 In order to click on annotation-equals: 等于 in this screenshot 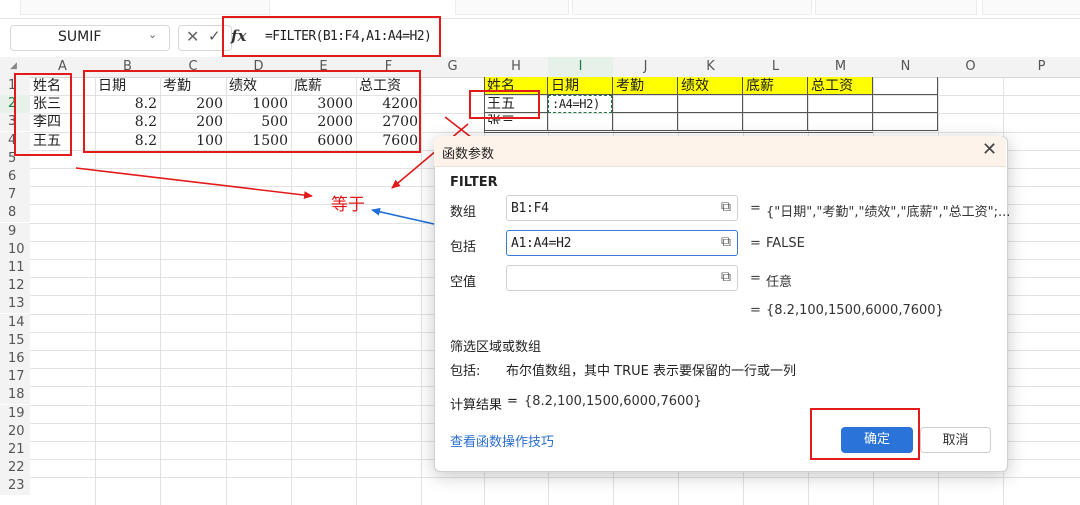, I will do `click(348, 205)`.